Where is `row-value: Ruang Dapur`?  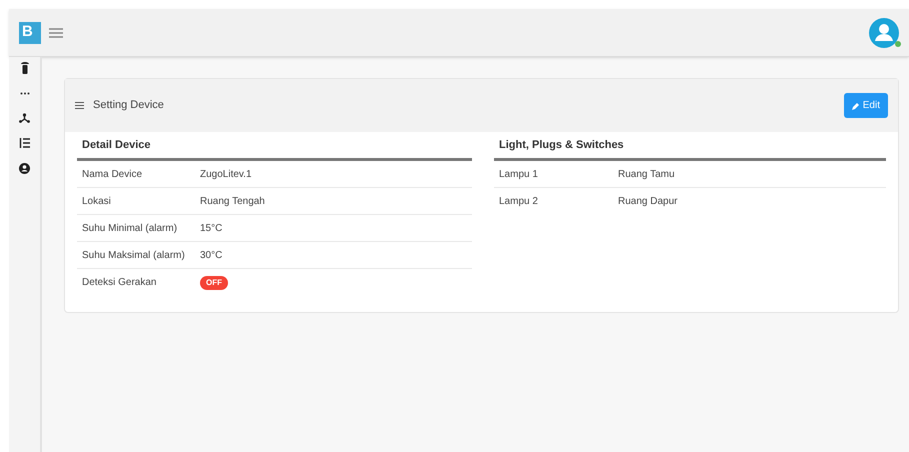 row-value: Ruang Dapur is located at coordinates (648, 202).